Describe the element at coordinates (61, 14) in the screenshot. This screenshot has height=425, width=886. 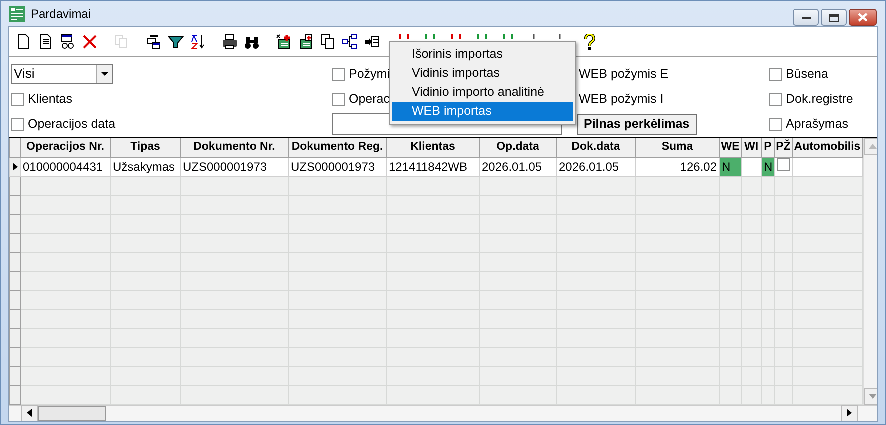
I see `window-title: Pardavimai` at that location.